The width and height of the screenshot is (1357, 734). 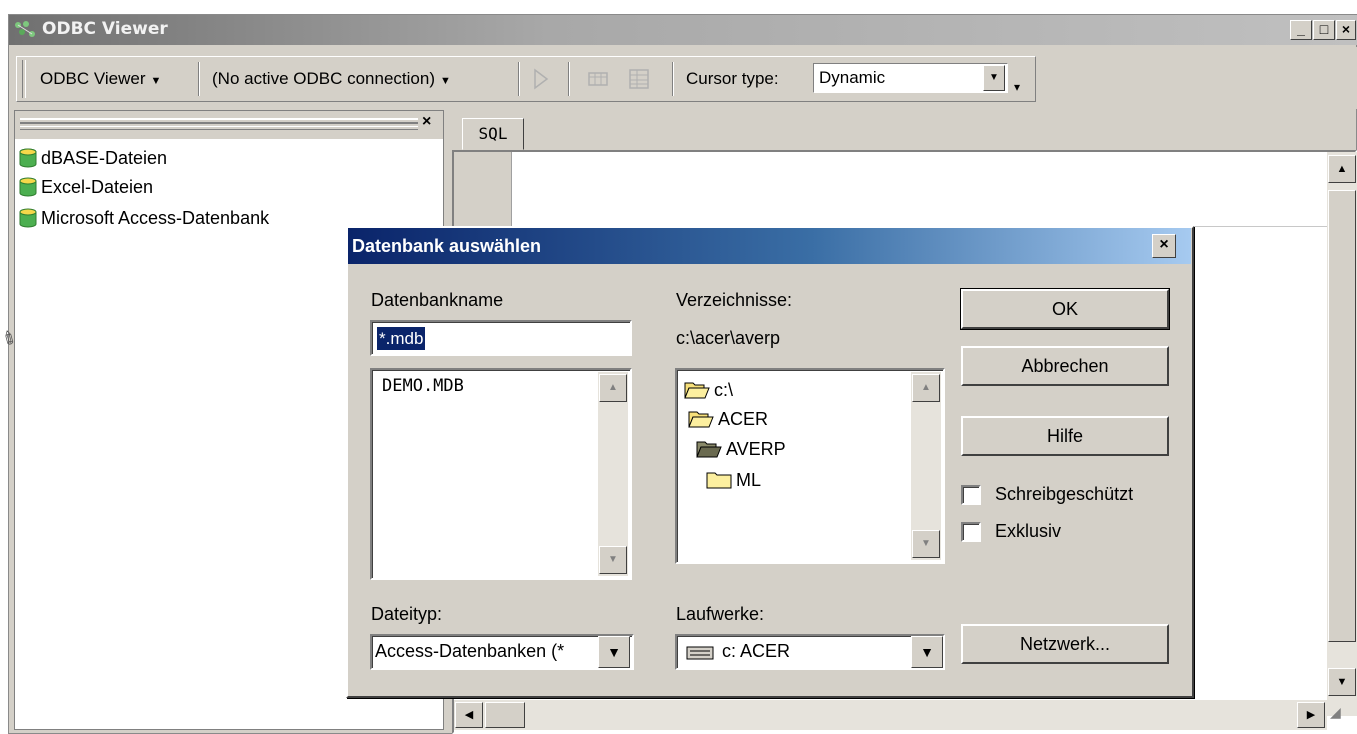 What do you see at coordinates (1028, 531) in the screenshot?
I see `exclusive-label: Exklusiv` at bounding box center [1028, 531].